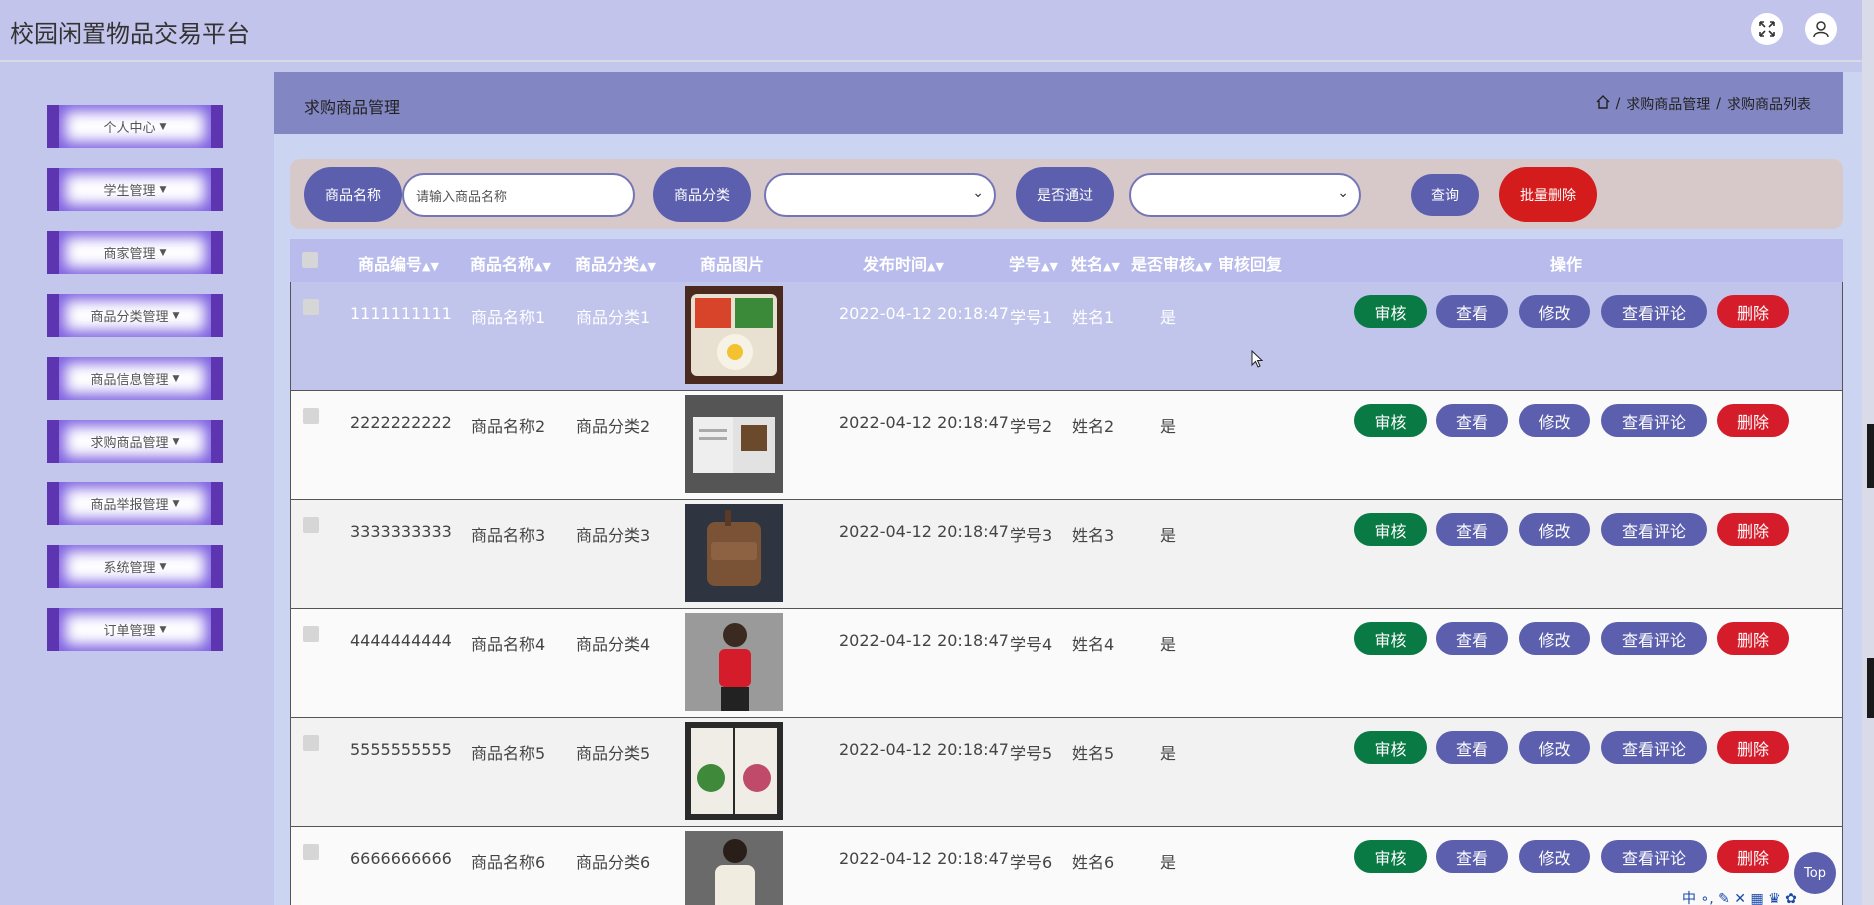 This screenshot has height=905, width=1874. I want to click on sidebar-item-label: 商家管理, so click(129, 254).